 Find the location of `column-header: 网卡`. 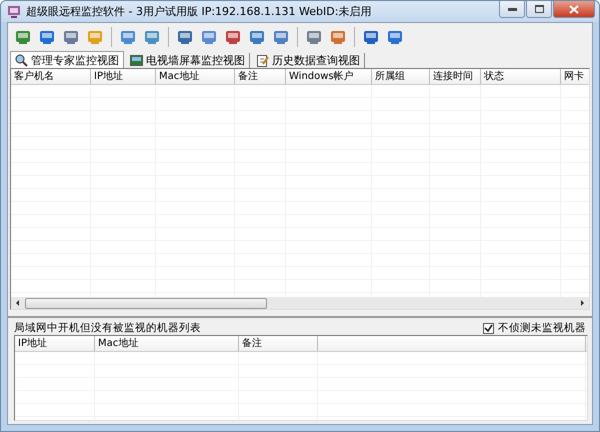

column-header: 网卡 is located at coordinates (575, 76).